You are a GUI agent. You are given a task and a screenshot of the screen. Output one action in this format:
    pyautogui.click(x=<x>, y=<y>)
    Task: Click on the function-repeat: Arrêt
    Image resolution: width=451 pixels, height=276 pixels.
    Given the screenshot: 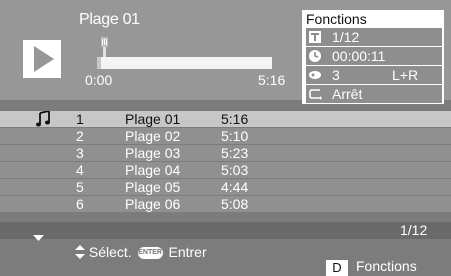 What is the action you would take?
    pyautogui.click(x=374, y=94)
    